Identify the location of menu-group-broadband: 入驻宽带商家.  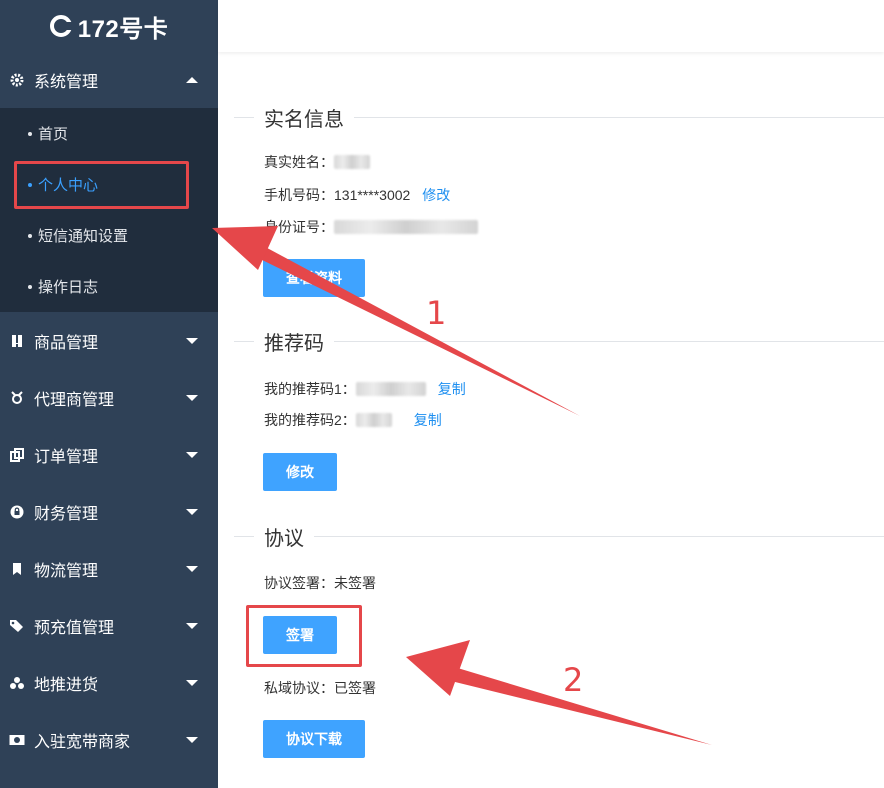
(109, 739).